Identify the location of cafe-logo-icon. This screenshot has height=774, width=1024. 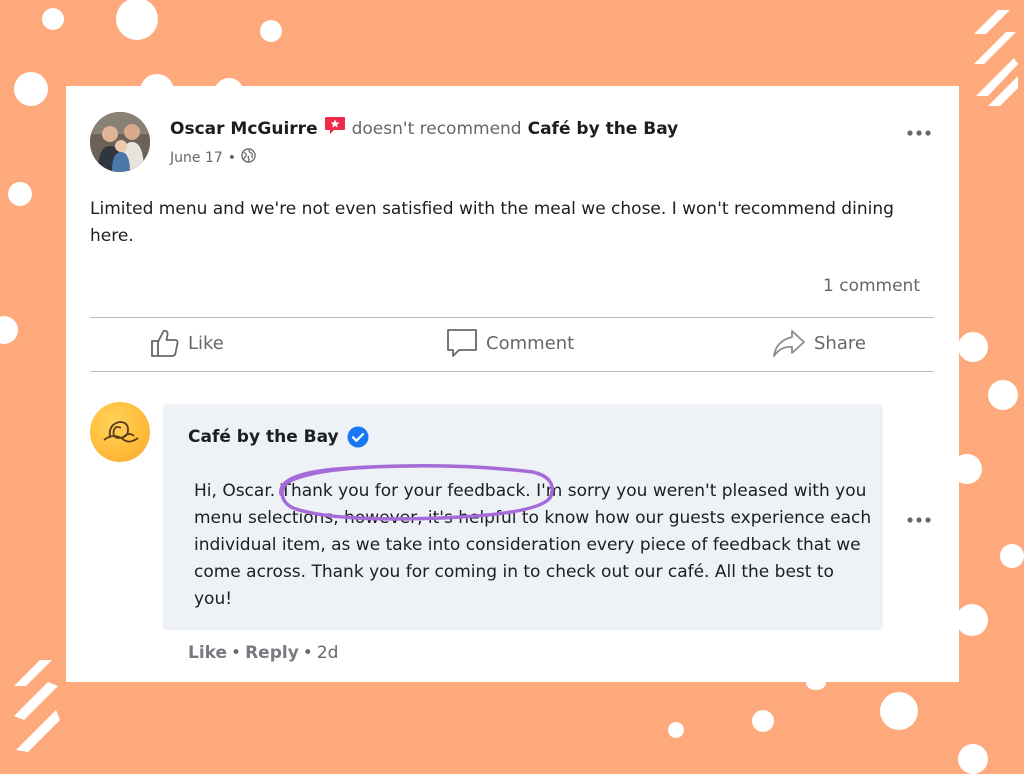
(121, 432).